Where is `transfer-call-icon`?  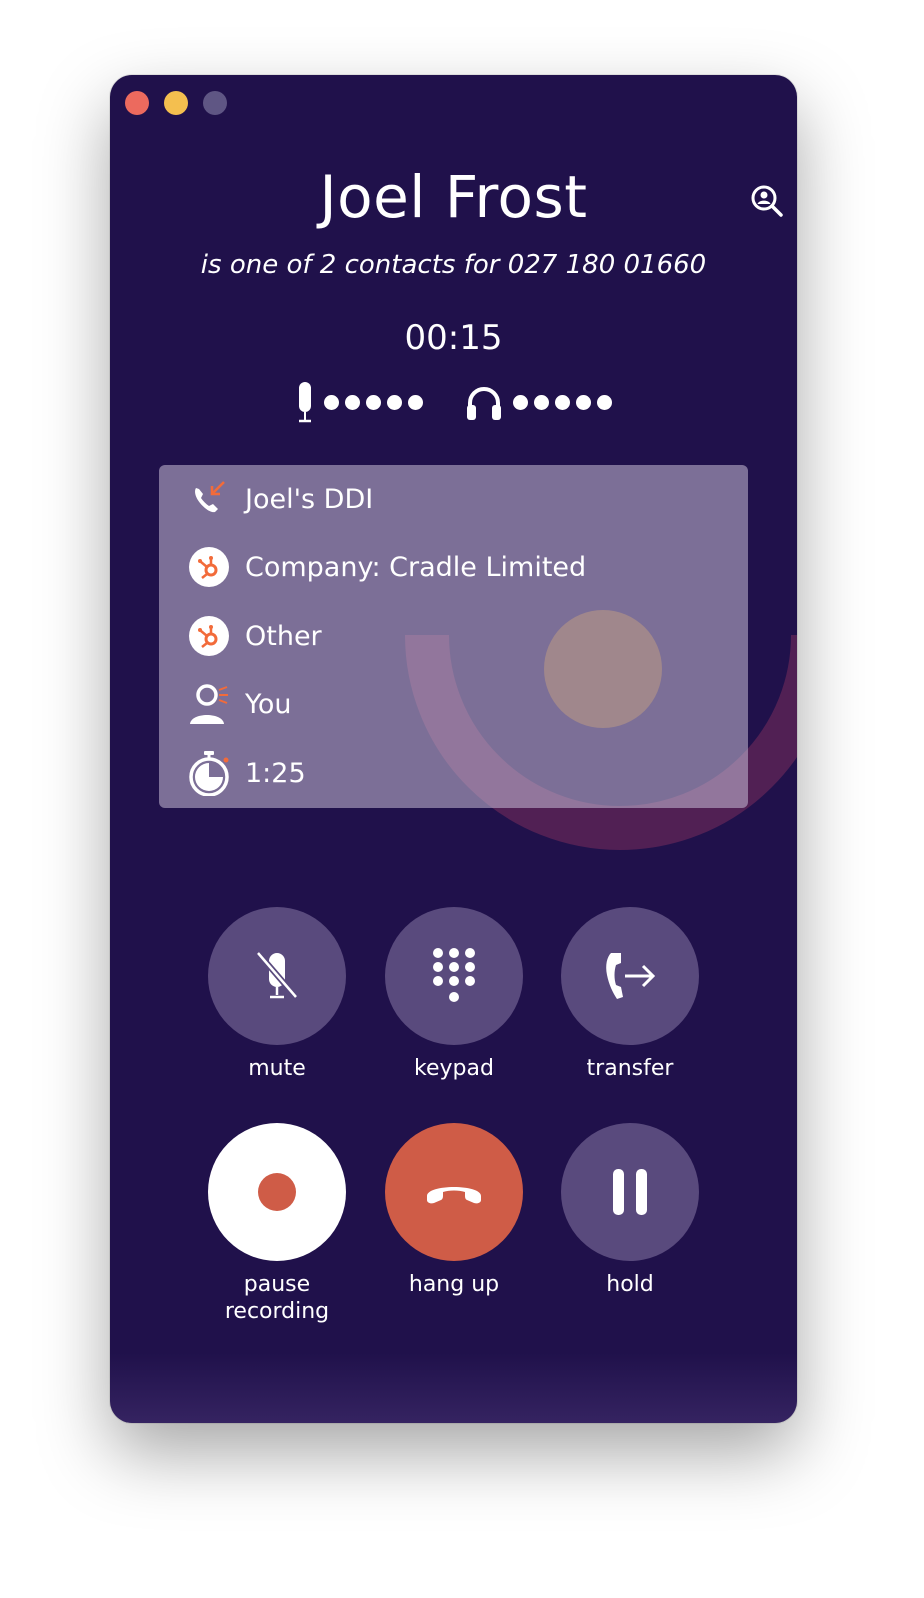 transfer-call-icon is located at coordinates (631, 976).